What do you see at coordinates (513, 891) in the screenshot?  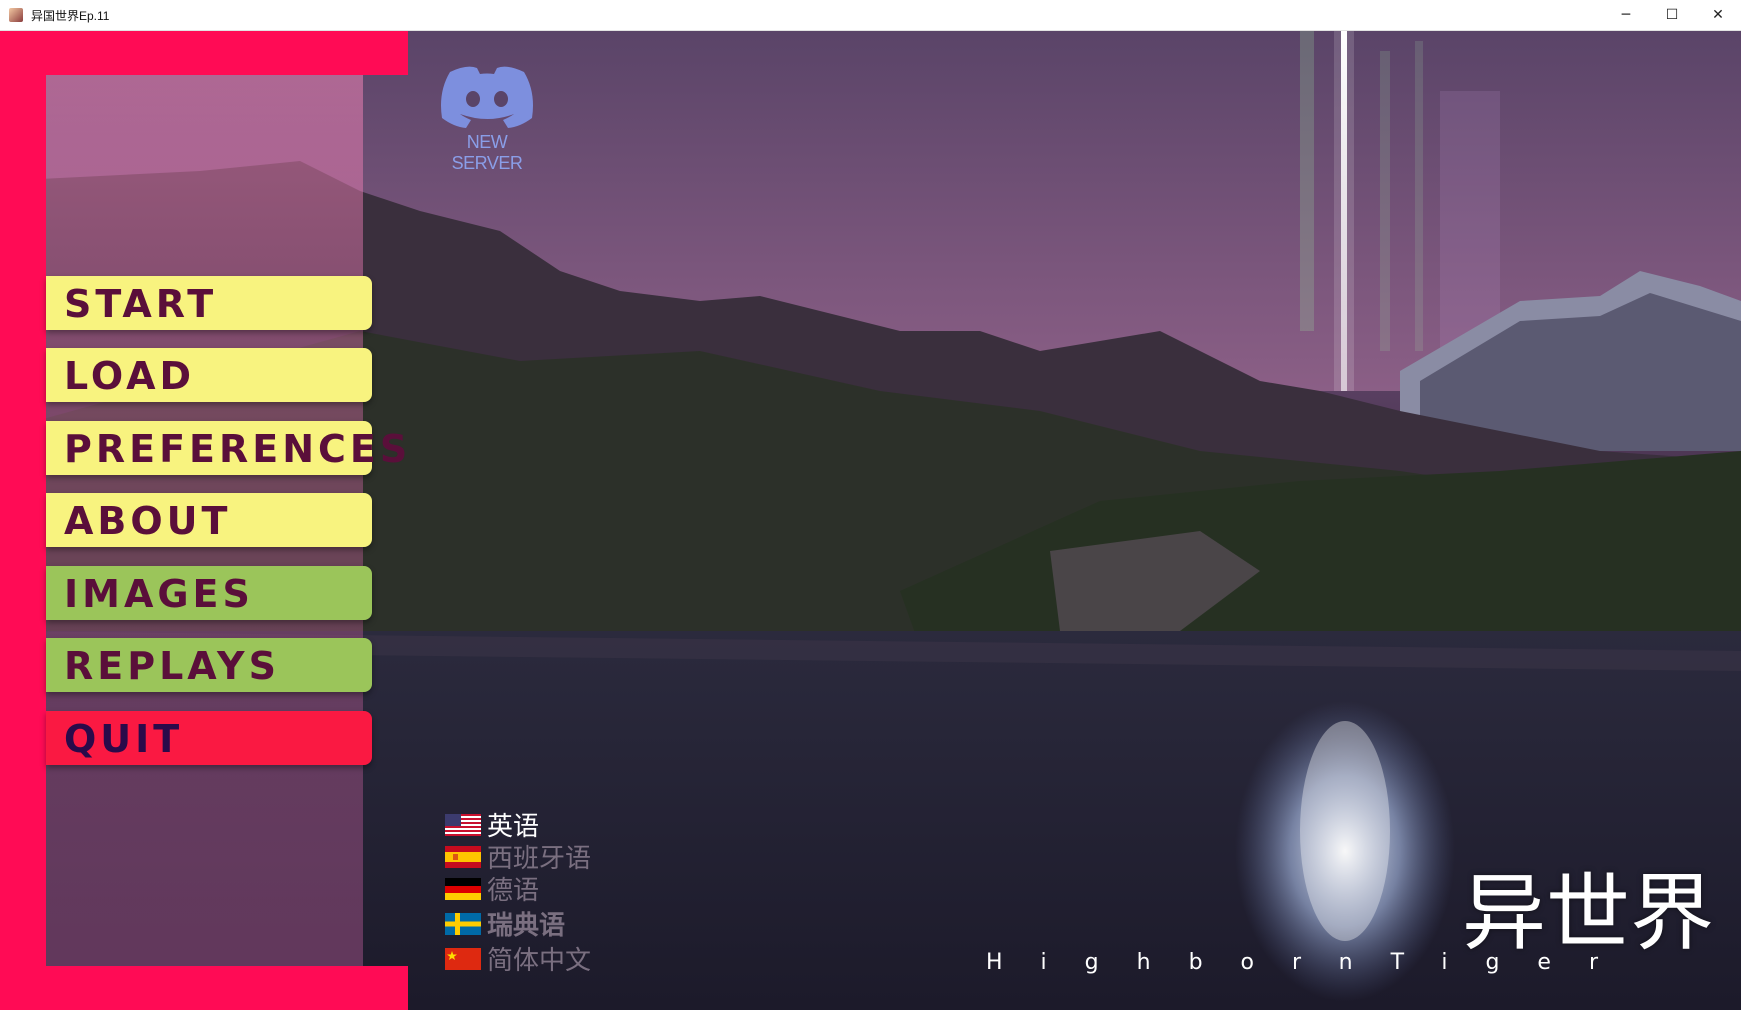 I see `language-label: 德语` at bounding box center [513, 891].